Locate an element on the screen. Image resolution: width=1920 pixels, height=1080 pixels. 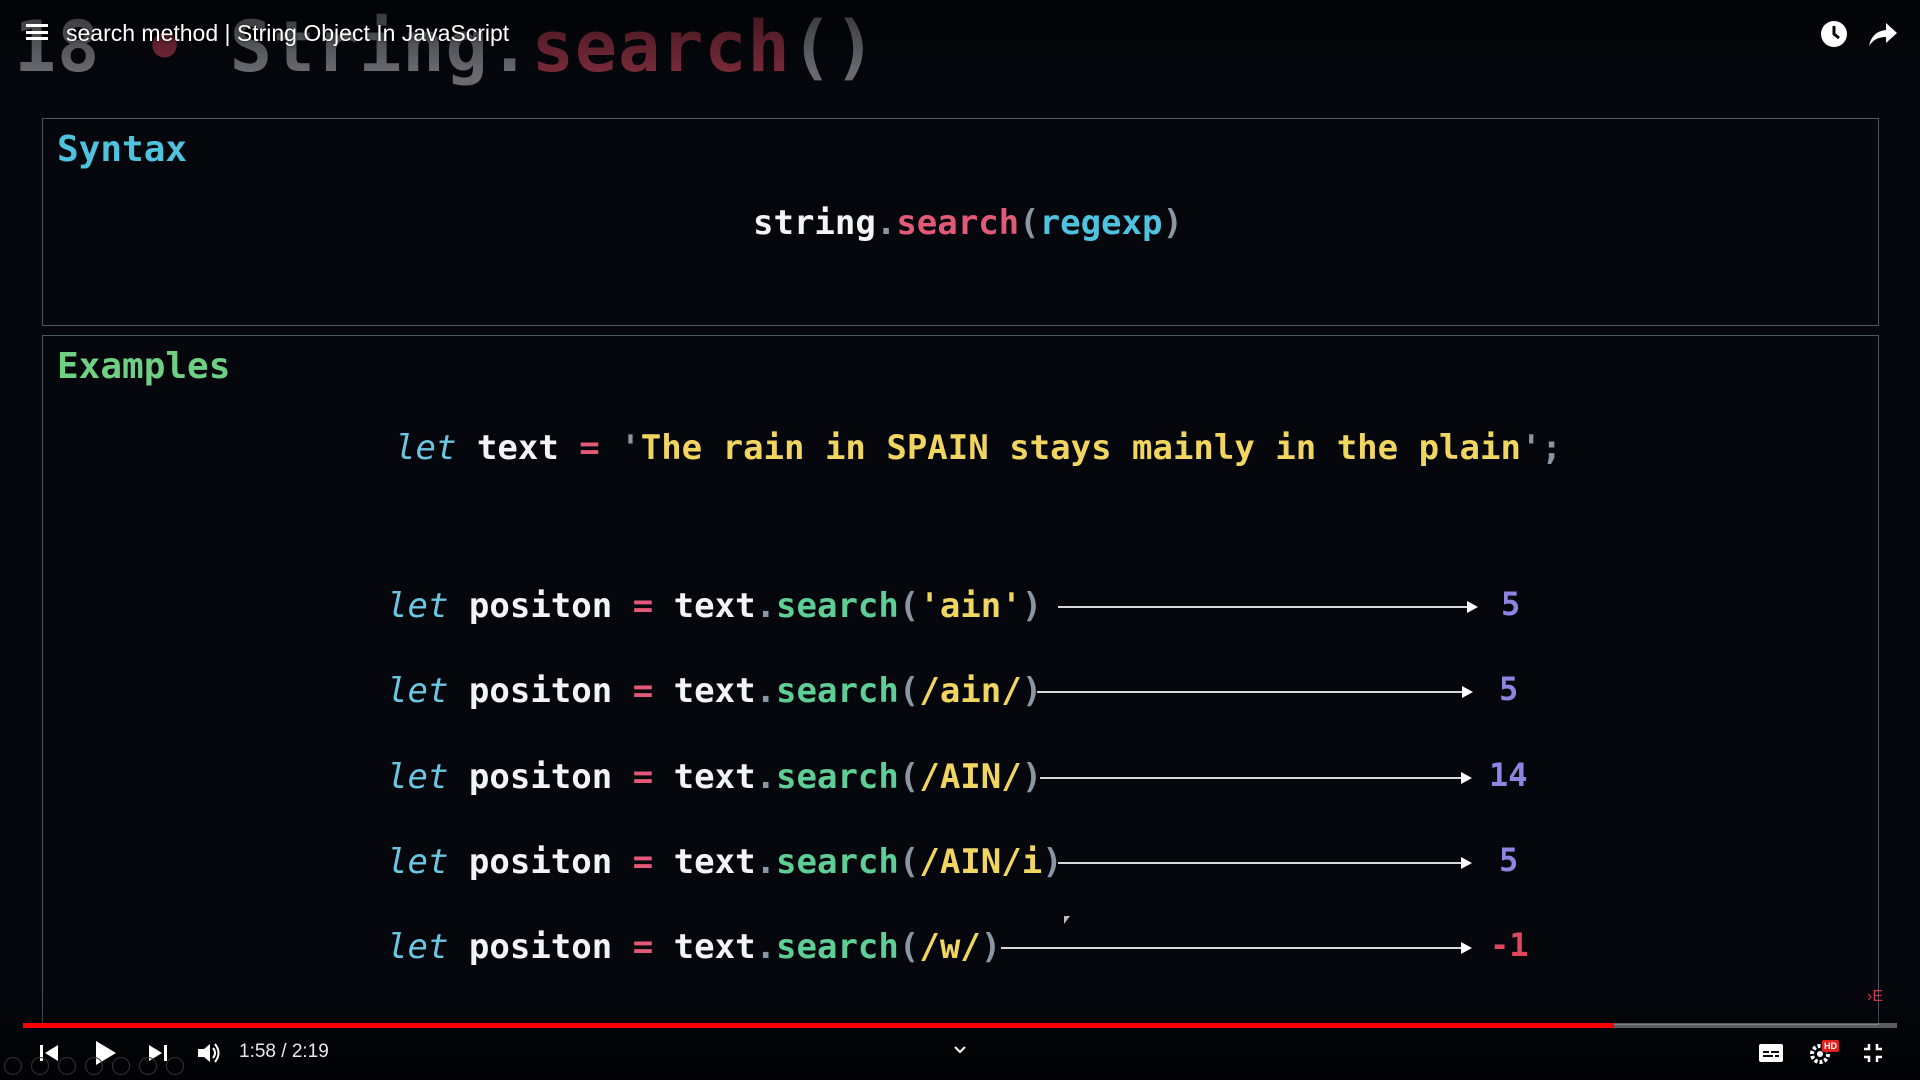
progress-bar is located at coordinates (960, 1025).